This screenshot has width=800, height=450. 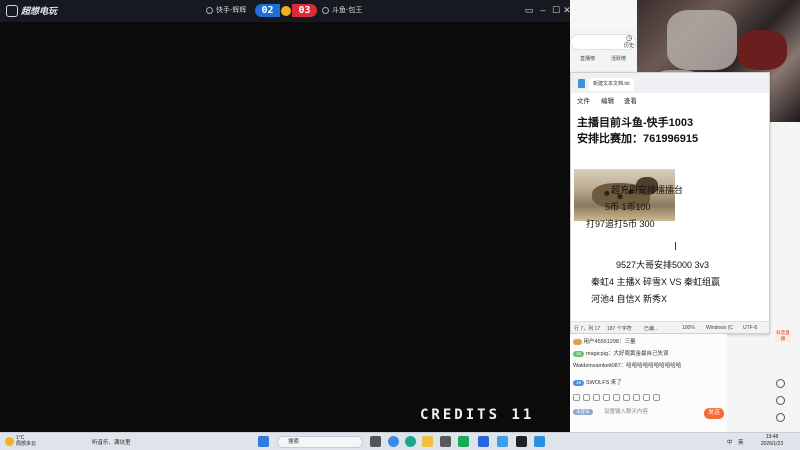 What do you see at coordinates (586, 397) in the screenshot?
I see `gift-icon` at bounding box center [586, 397].